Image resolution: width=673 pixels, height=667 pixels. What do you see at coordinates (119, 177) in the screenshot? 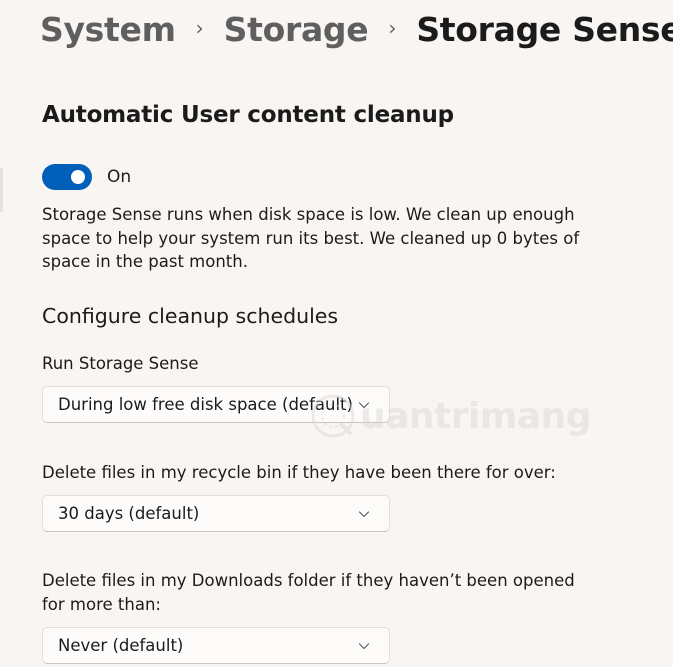
I see `toggle-state-label: On` at bounding box center [119, 177].